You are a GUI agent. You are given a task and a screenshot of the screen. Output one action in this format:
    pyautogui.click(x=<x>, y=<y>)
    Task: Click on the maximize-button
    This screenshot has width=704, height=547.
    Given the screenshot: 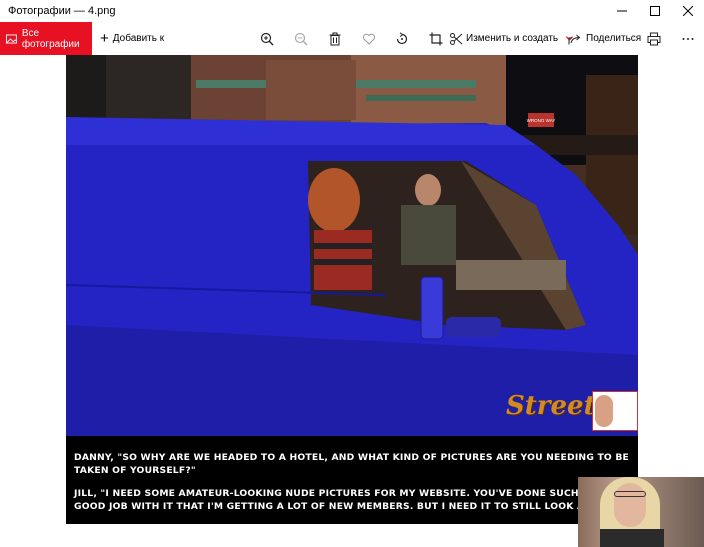 What is the action you would take?
    pyautogui.click(x=654, y=11)
    